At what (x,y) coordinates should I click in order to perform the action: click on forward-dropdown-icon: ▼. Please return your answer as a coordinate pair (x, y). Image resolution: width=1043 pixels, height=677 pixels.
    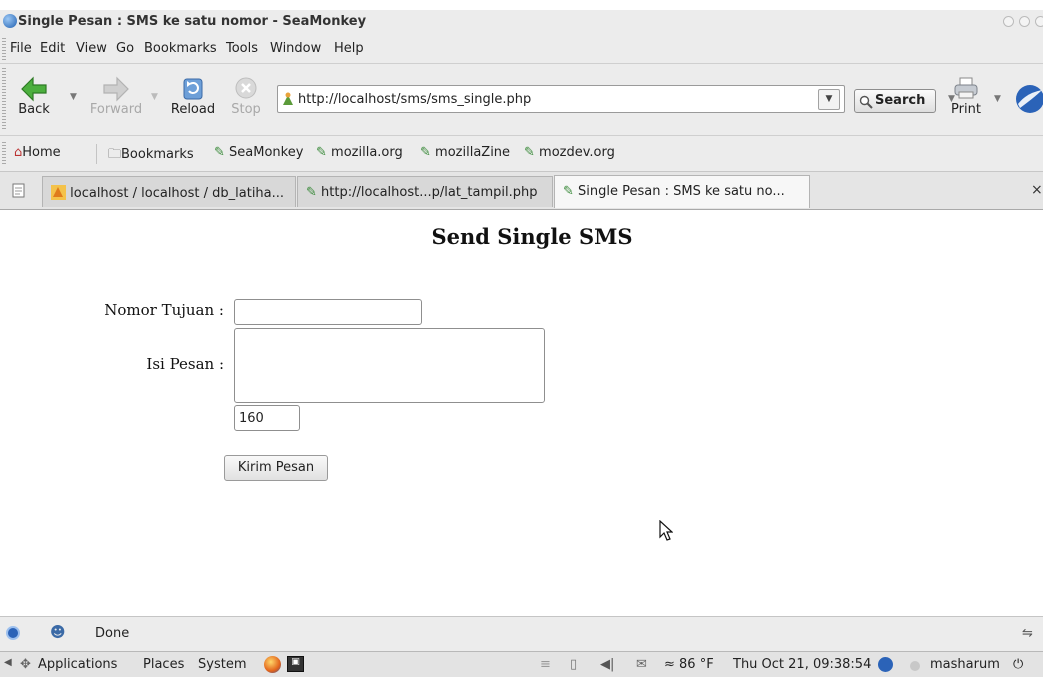
    Looking at the image, I should click on (154, 97).